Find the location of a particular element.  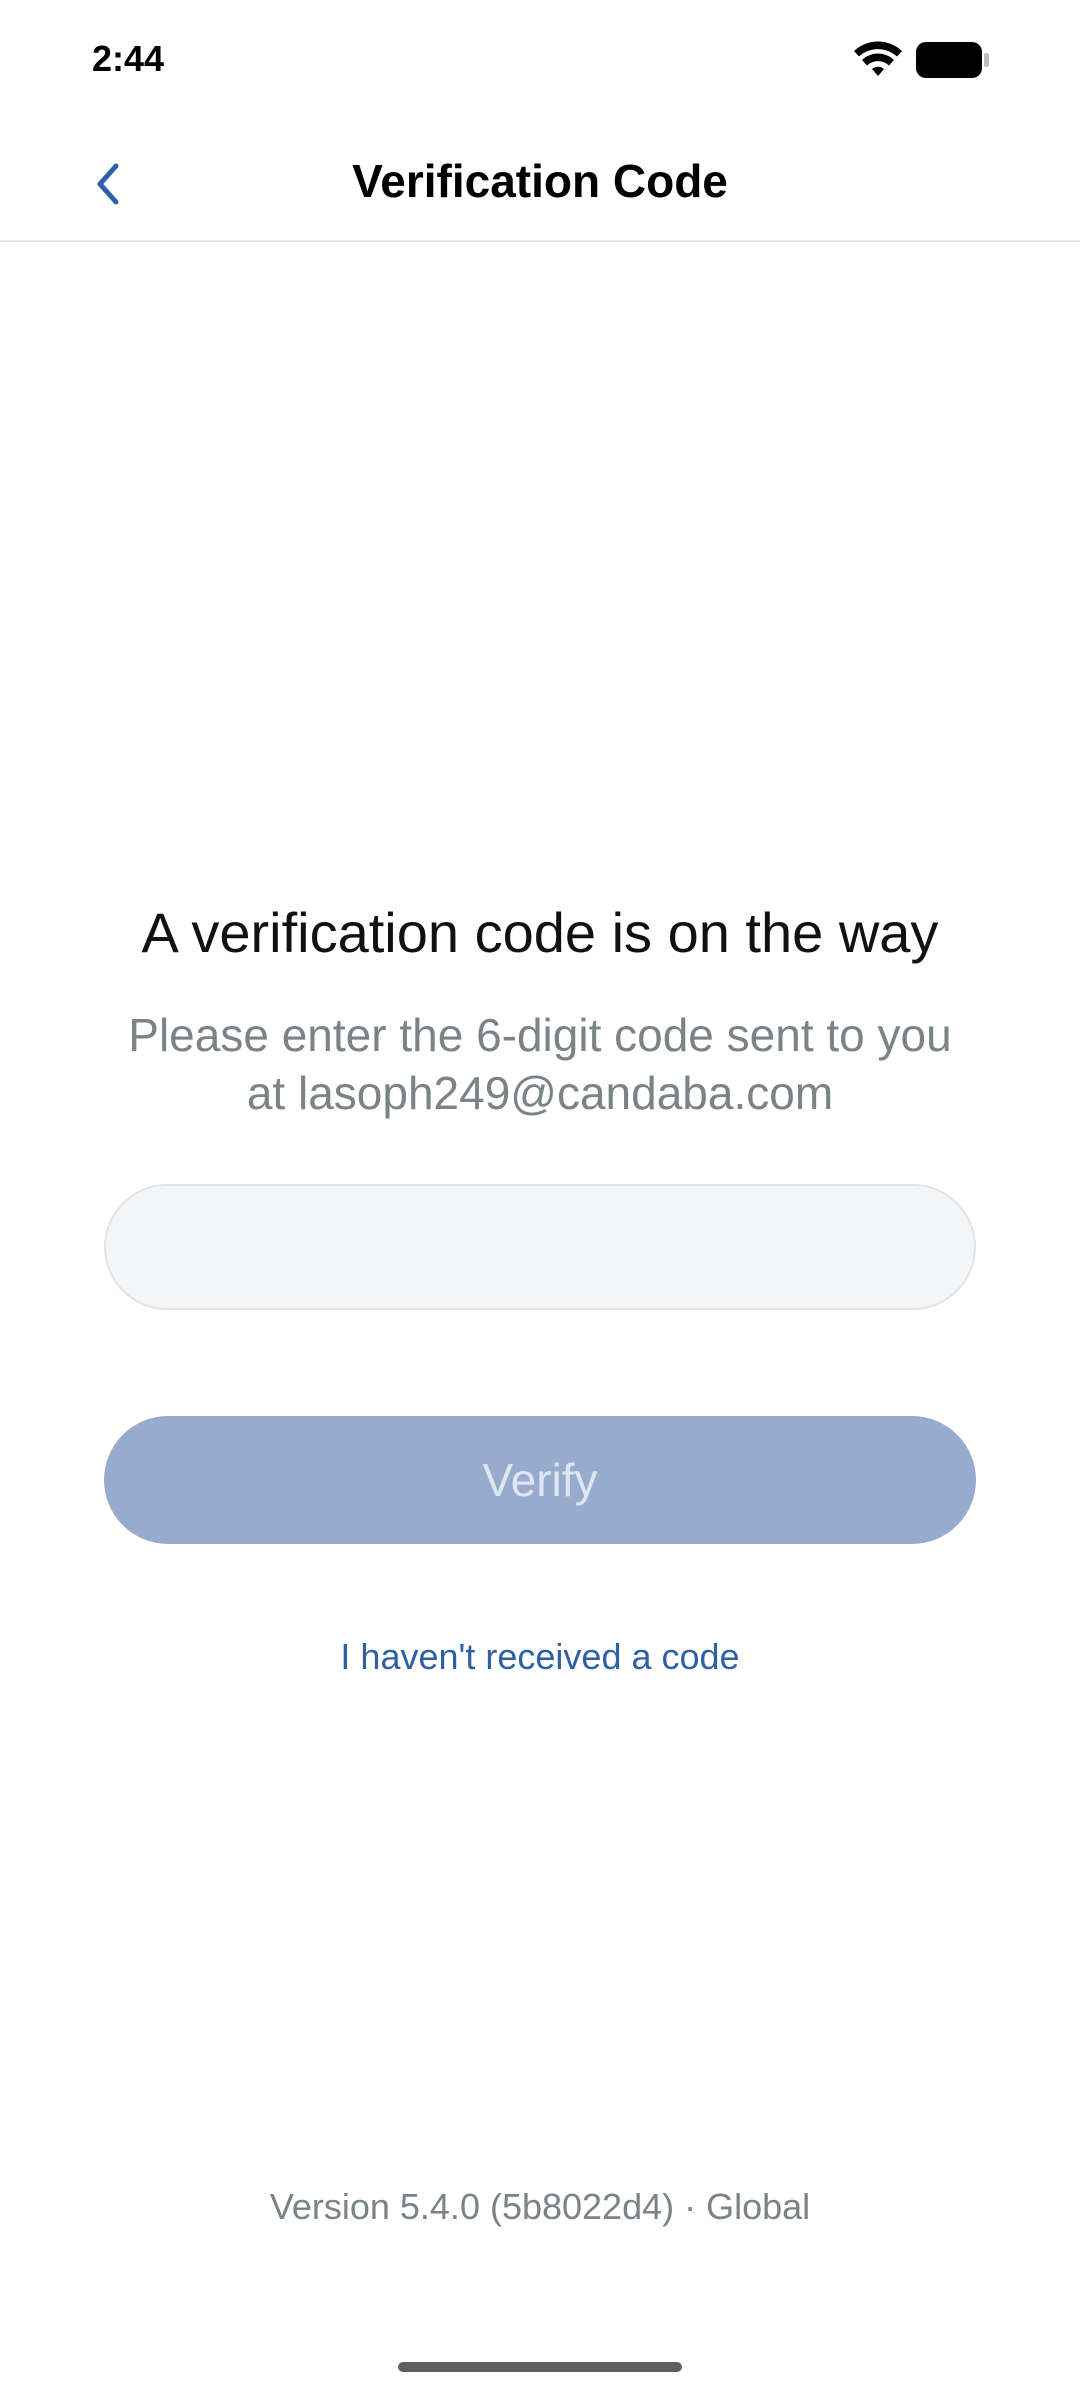

verification-heading: A verification code is on the way is located at coordinates (540, 932).